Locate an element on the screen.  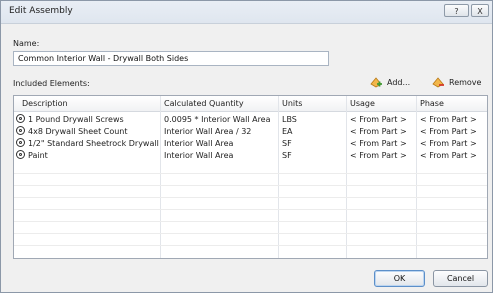
row-units: EA is located at coordinates (287, 131).